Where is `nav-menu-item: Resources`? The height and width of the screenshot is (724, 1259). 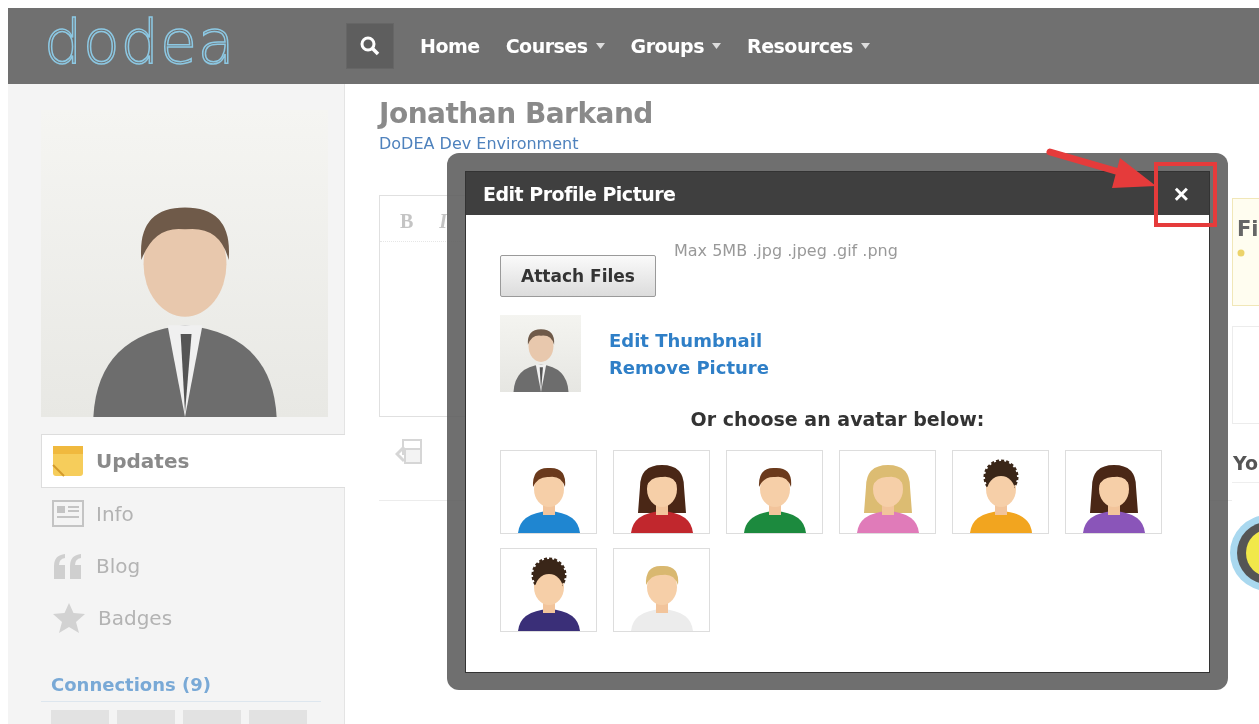 nav-menu-item: Resources is located at coordinates (808, 46).